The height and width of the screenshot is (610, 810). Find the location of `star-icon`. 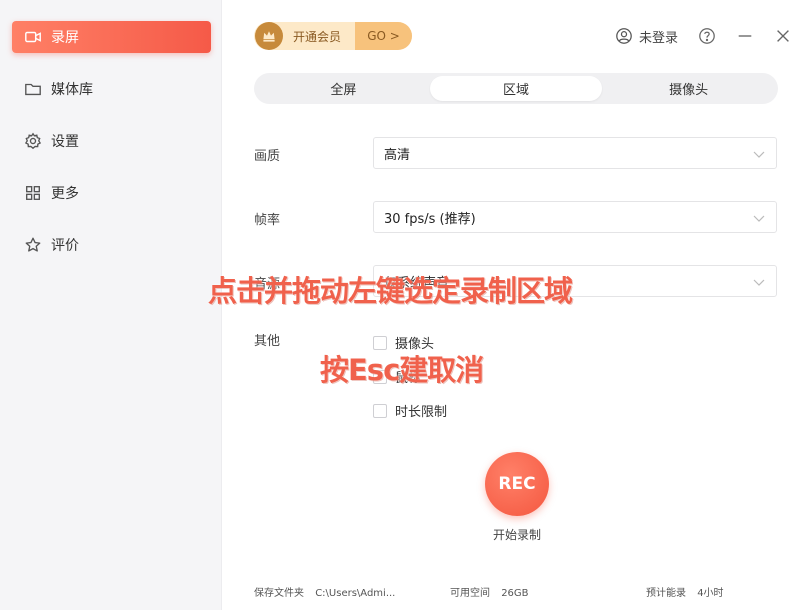

star-icon is located at coordinates (33, 245).